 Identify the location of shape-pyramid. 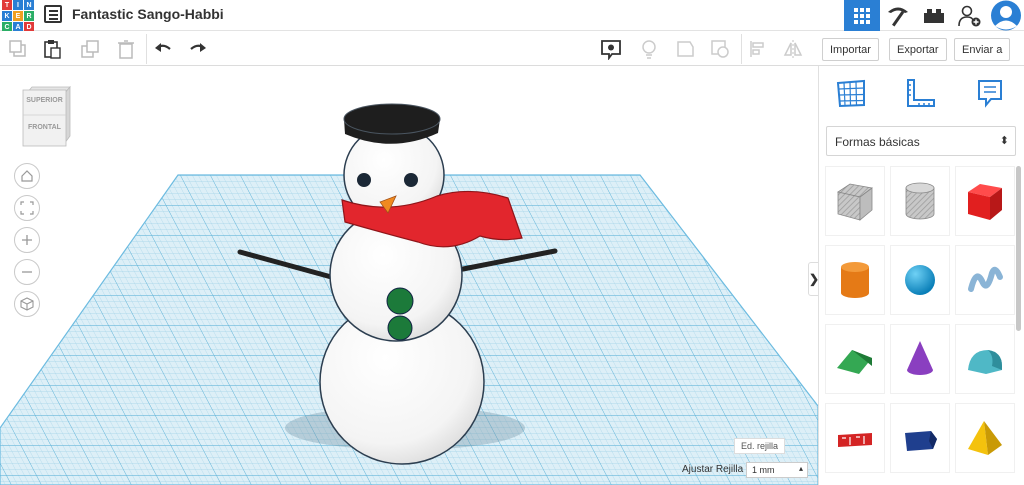
(985, 438).